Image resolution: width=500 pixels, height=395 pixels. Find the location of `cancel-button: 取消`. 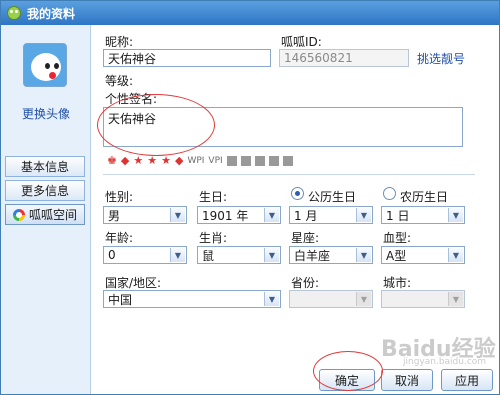

cancel-button: 取消 is located at coordinates (407, 380).